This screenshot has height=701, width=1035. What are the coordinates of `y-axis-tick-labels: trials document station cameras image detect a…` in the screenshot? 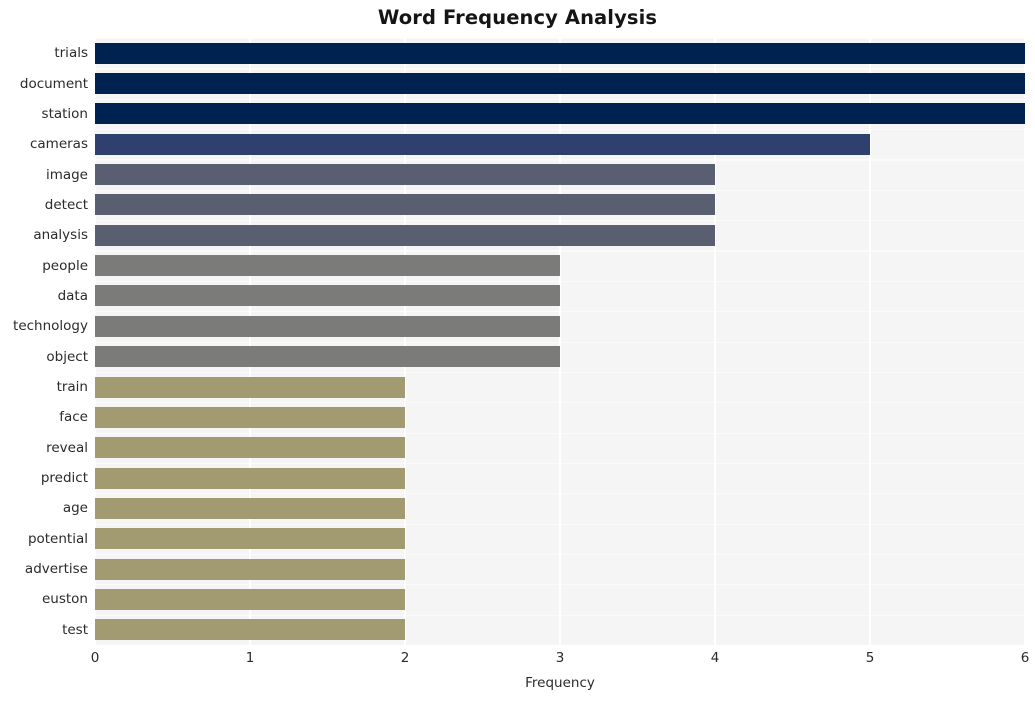 It's located at (44, 341).